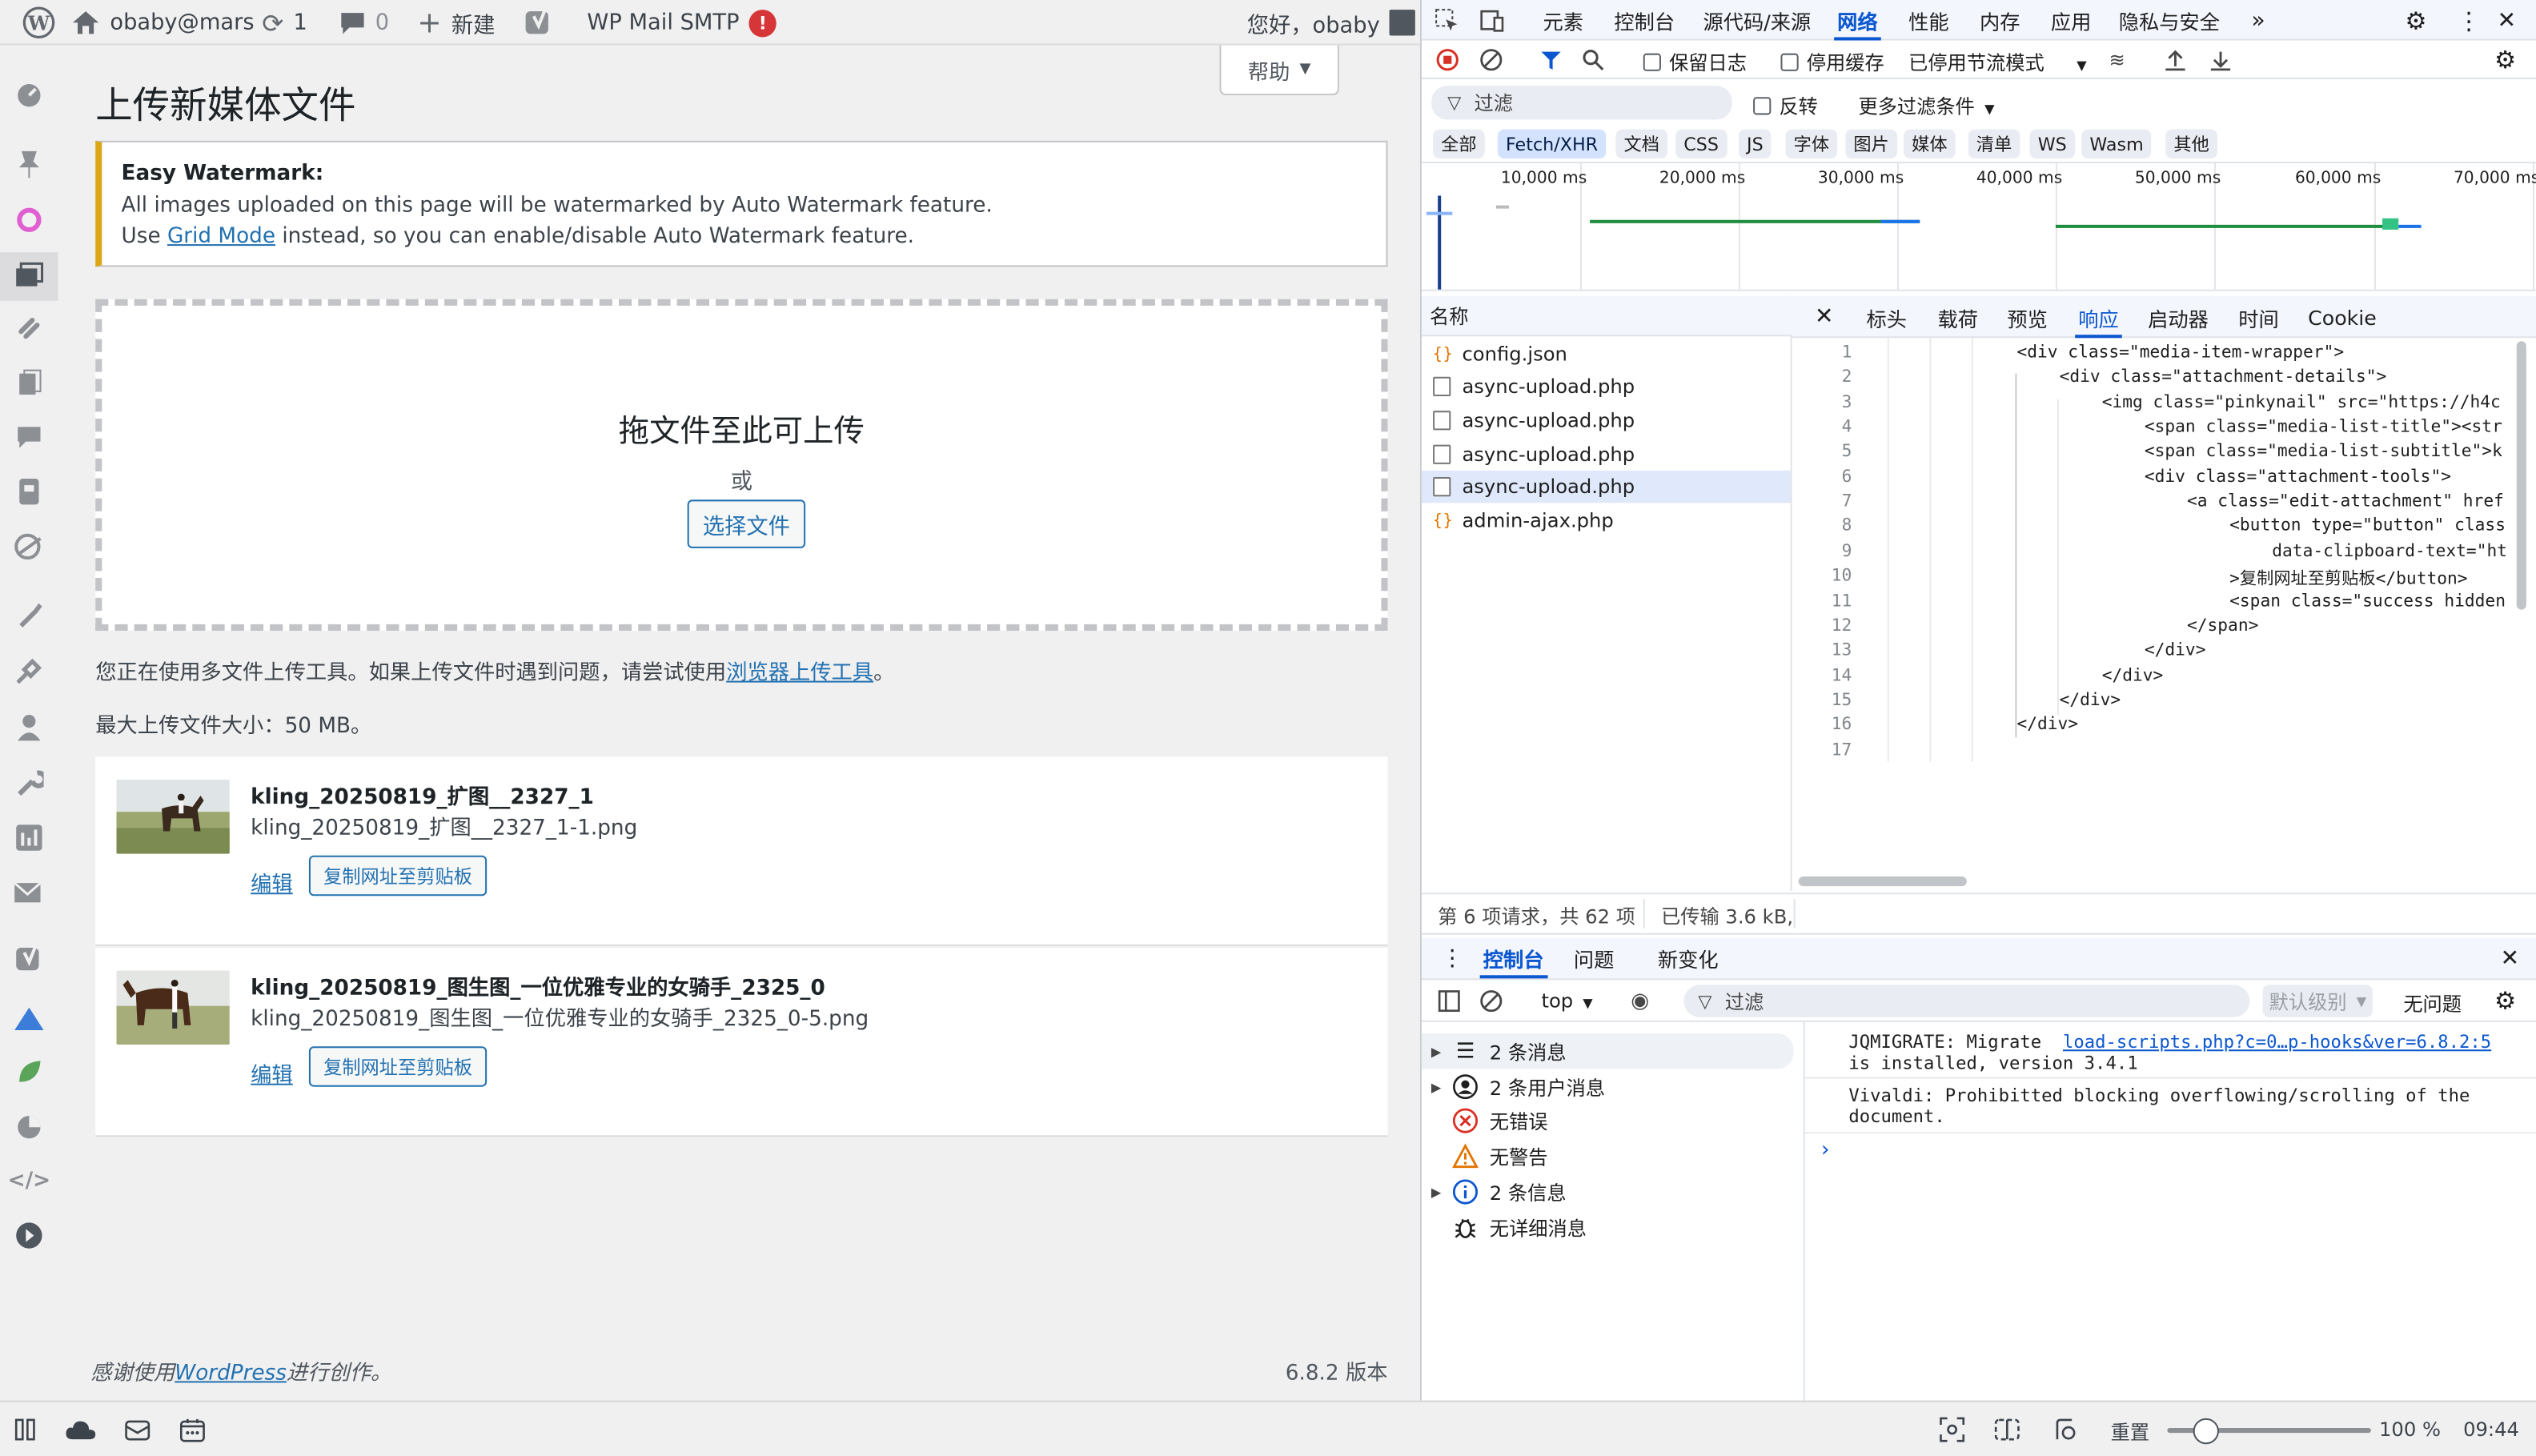 Image resolution: width=2536 pixels, height=1456 pixels. What do you see at coordinates (1641, 144) in the screenshot?
I see `type-filter-doc: 文档` at bounding box center [1641, 144].